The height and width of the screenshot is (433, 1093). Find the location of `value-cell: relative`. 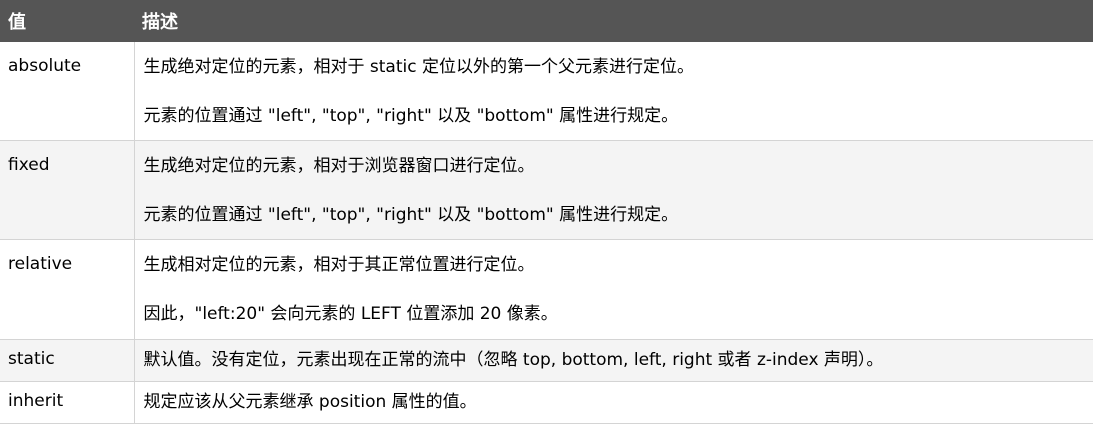

value-cell: relative is located at coordinates (67, 289).